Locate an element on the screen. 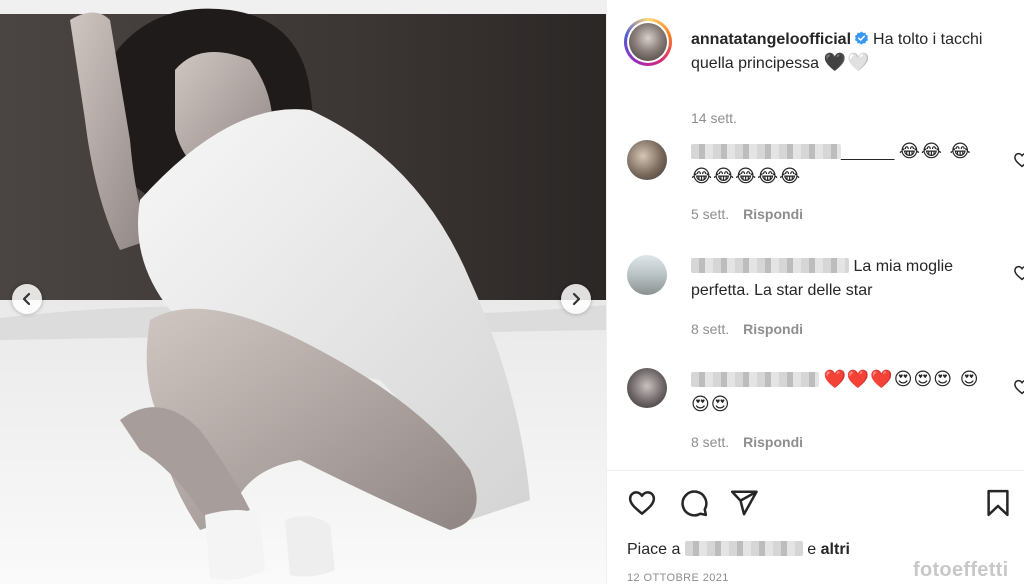  comment-icon is located at coordinates (694, 503).